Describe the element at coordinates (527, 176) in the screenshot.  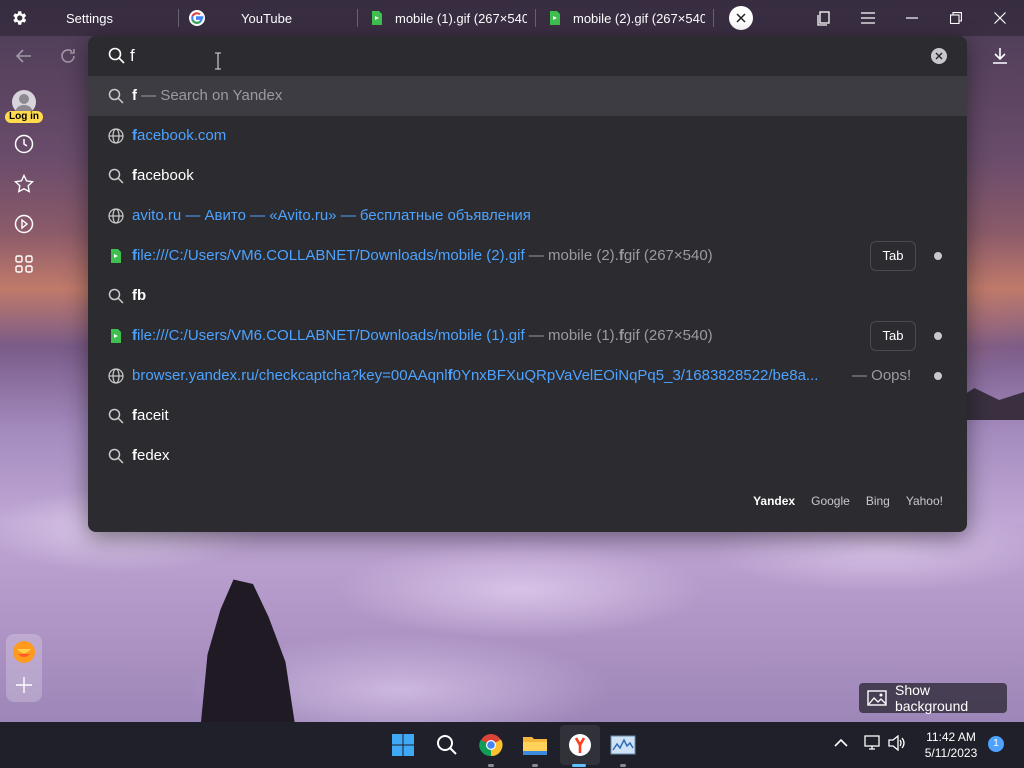
I see `suggestion-search: facebook` at that location.